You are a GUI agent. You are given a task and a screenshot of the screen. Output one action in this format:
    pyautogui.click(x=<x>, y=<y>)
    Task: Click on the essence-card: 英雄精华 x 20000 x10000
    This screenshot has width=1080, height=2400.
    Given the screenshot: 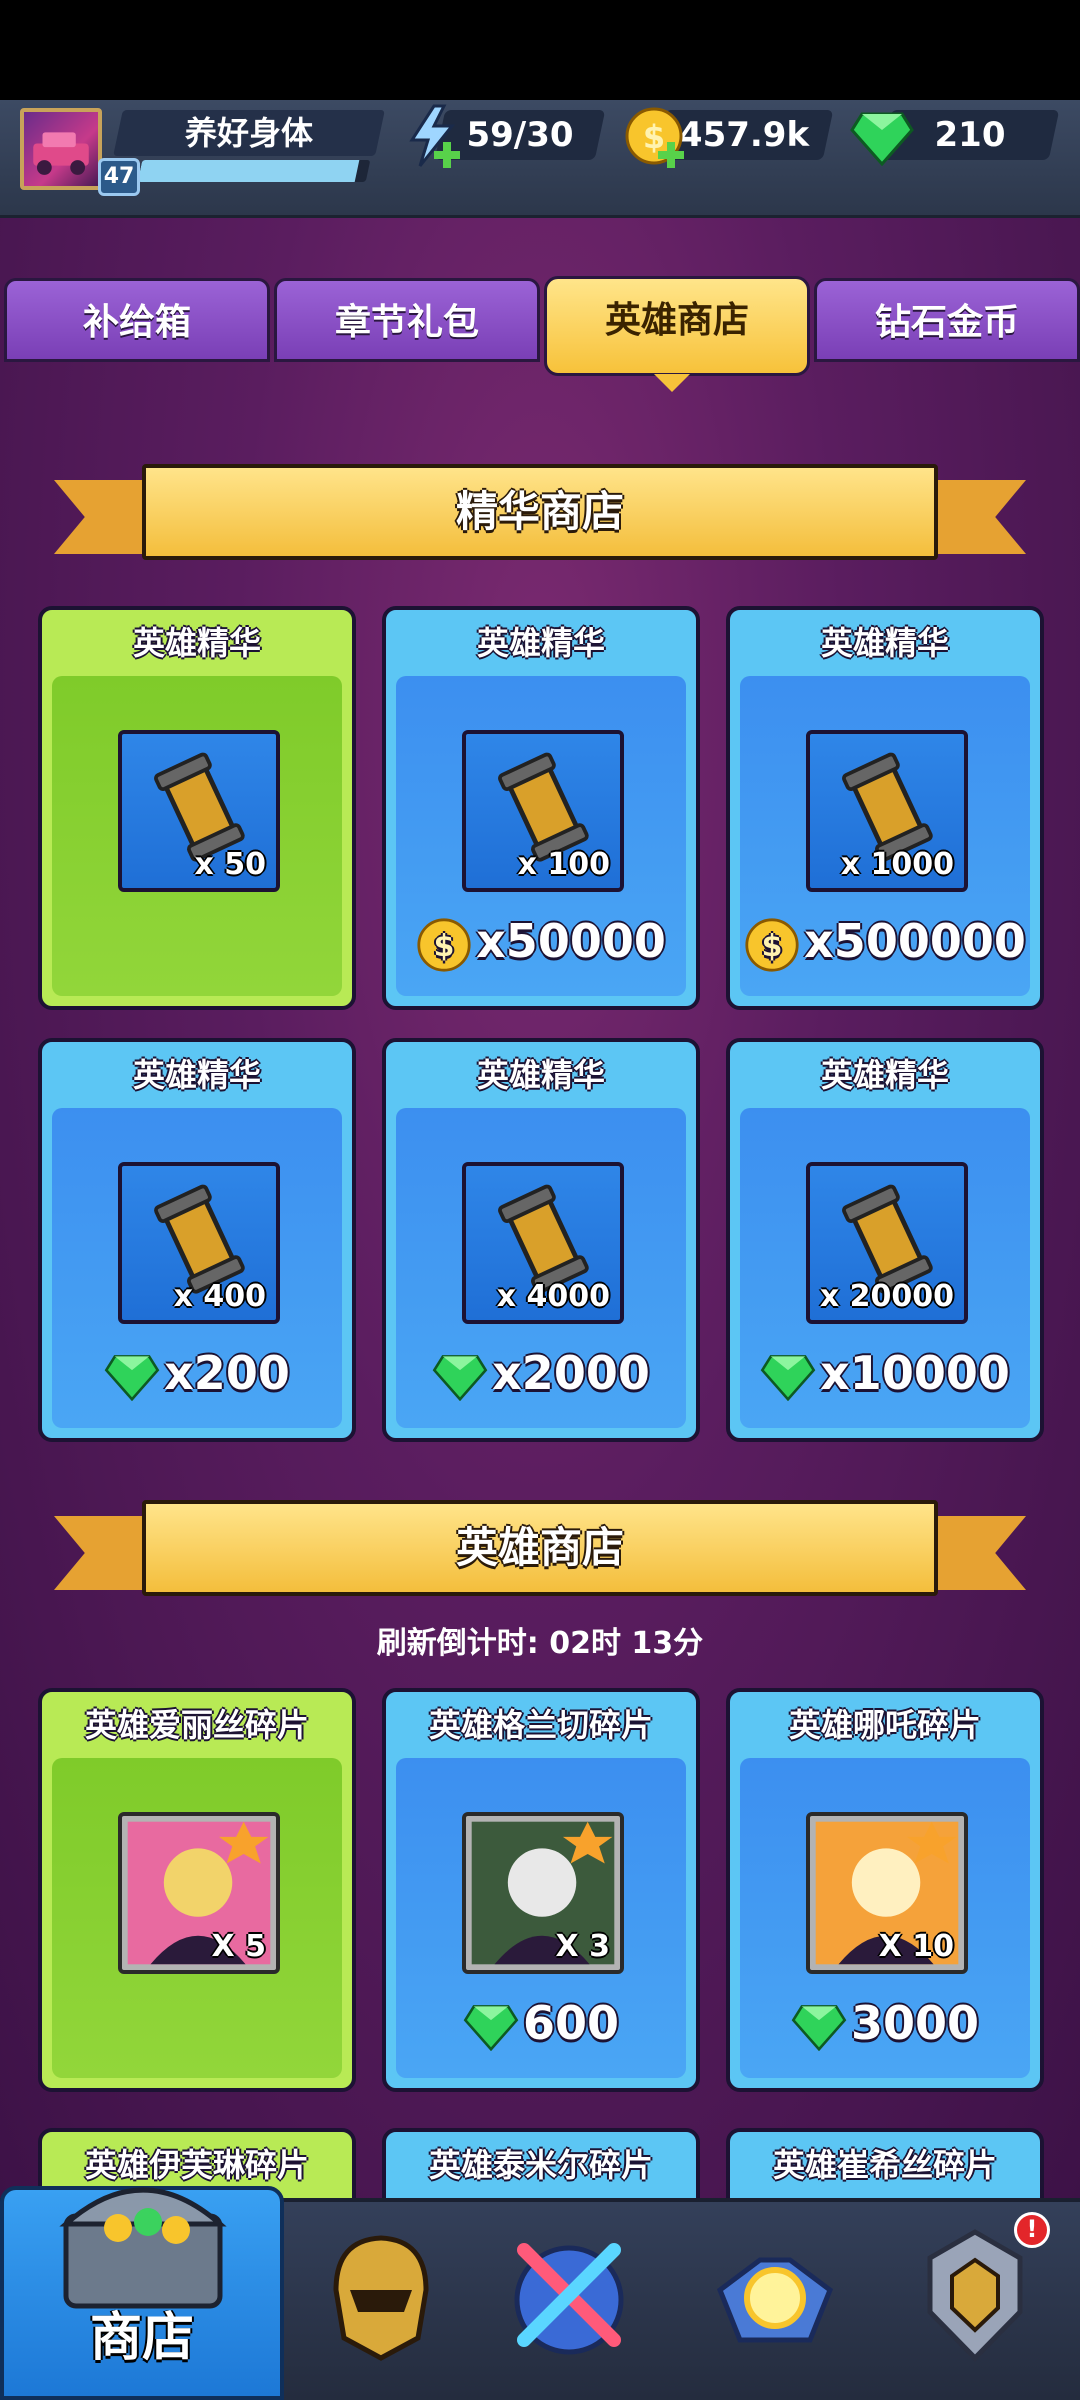 What is the action you would take?
    pyautogui.click(x=885, y=1240)
    